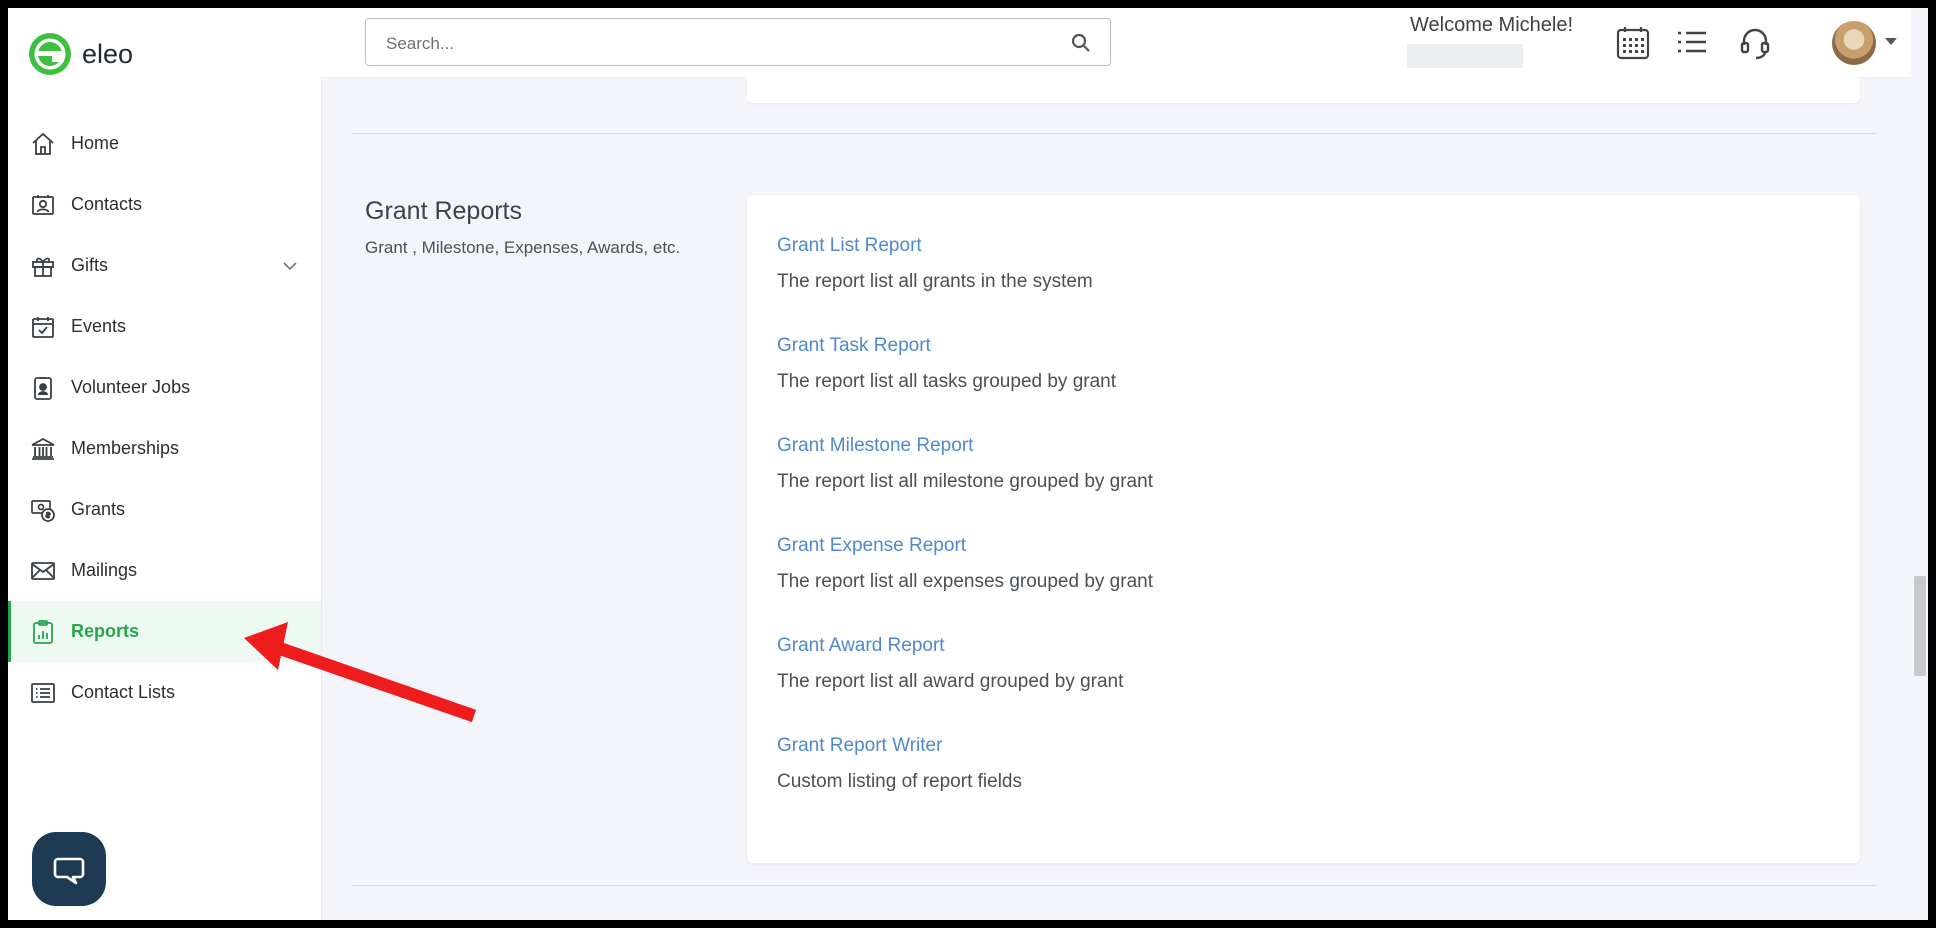  Describe the element at coordinates (946, 346) in the screenshot. I see `report-link-grant-task: Grant Task Report` at that location.